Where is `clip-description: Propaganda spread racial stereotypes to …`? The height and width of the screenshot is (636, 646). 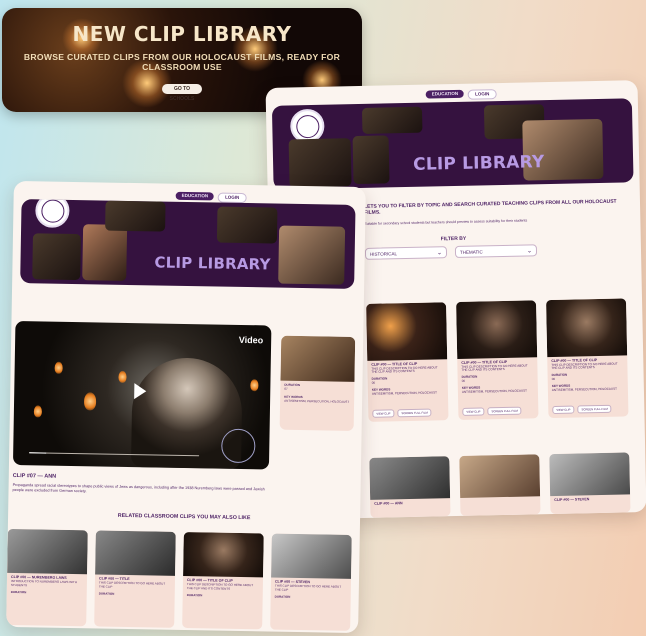
clip-description: Propaganda spread racial stereotypes to … is located at coordinates (138, 488).